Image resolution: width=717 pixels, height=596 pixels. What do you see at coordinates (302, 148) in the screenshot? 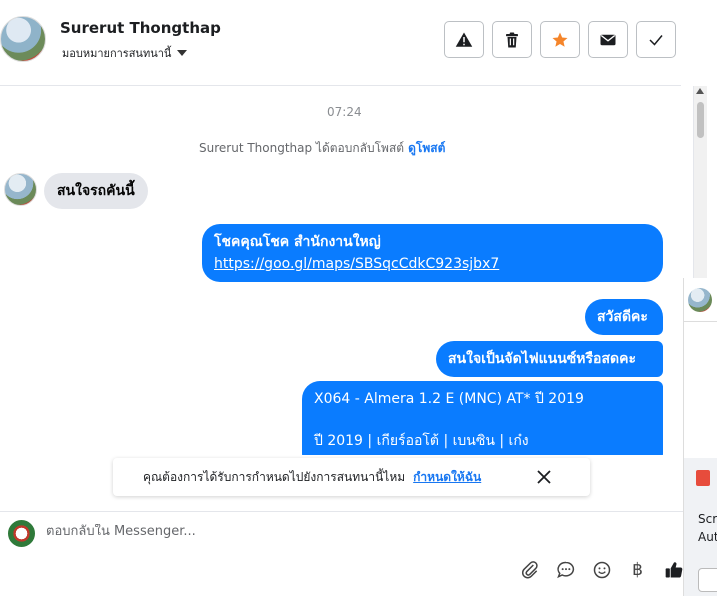
I see `system-message-text: Surerut Thongthap ได้ตอบกลับโพสต์` at bounding box center [302, 148].